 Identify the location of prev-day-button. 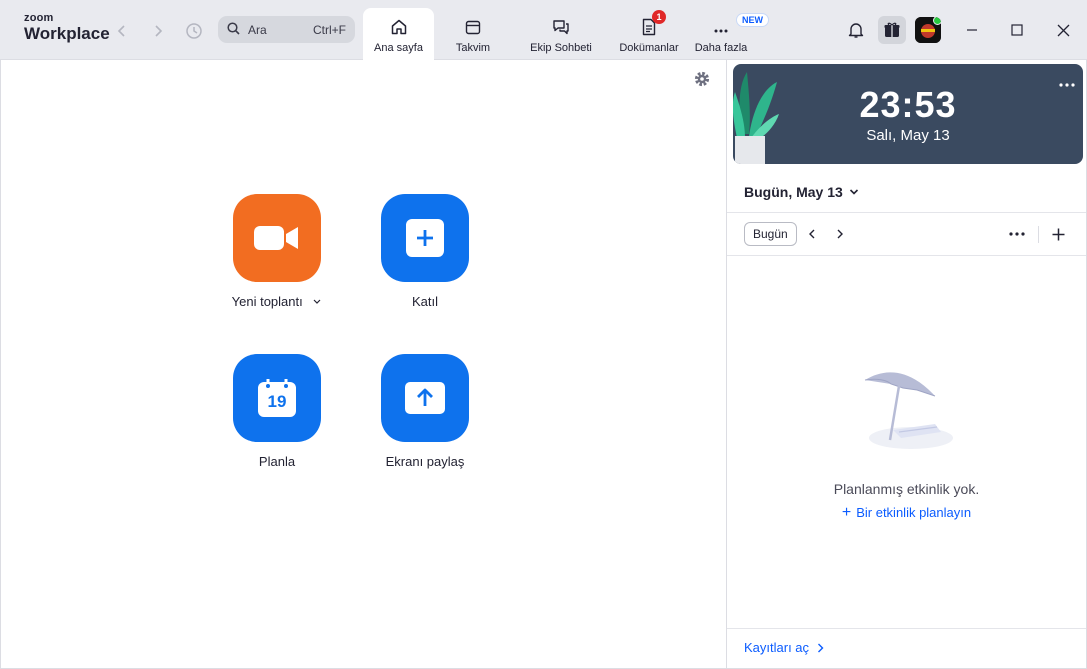
(812, 234).